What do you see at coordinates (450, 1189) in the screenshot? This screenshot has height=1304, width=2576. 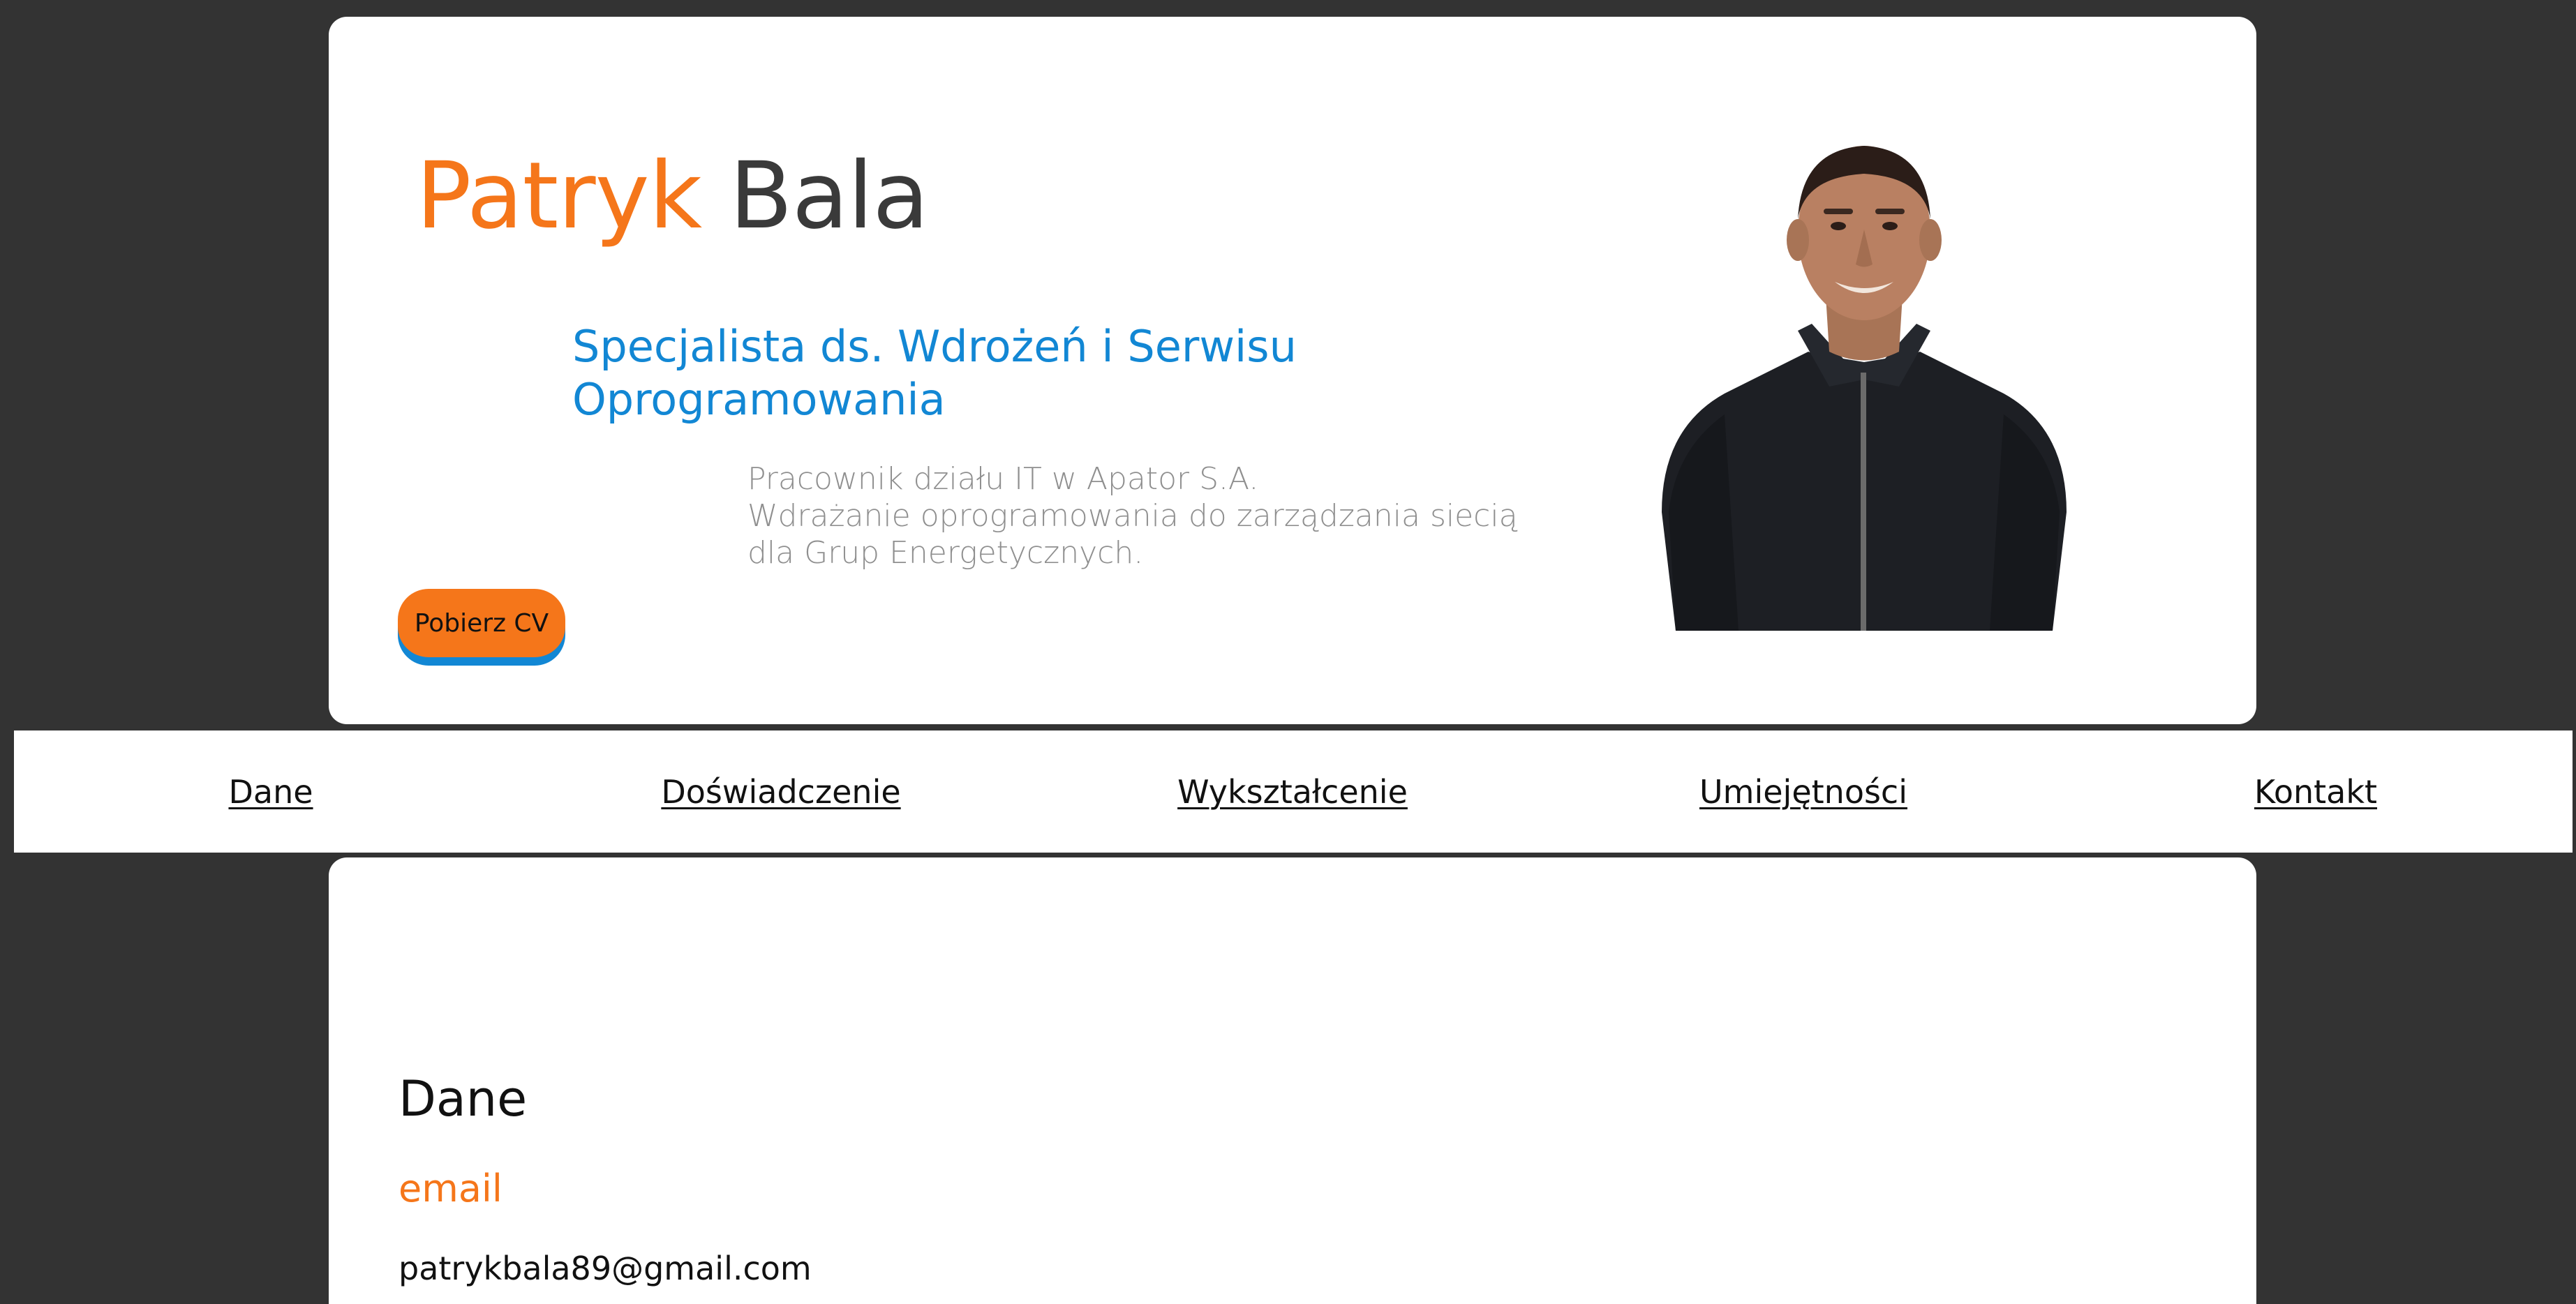 I see `email-label: email` at bounding box center [450, 1189].